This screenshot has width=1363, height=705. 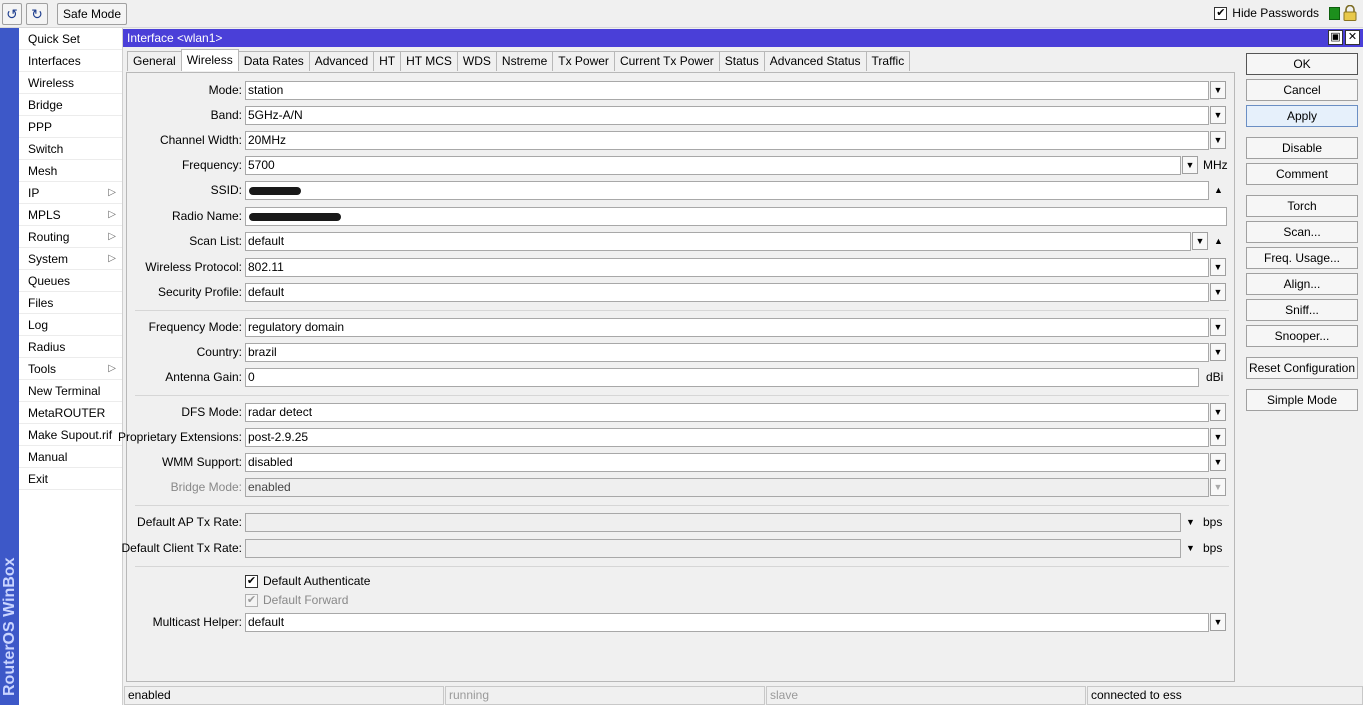 What do you see at coordinates (736, 216) in the screenshot?
I see `radio-name-field` at bounding box center [736, 216].